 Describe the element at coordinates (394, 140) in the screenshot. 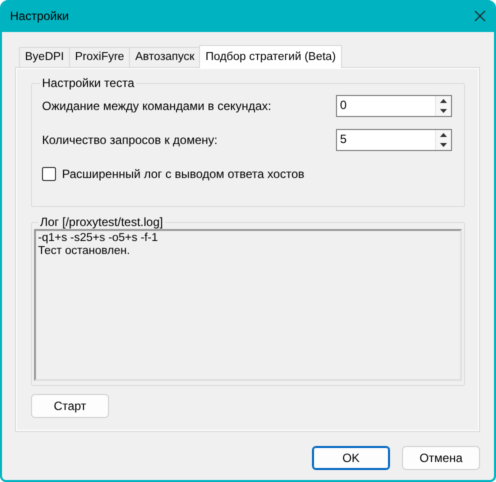

I see `number-spinner: 5` at that location.